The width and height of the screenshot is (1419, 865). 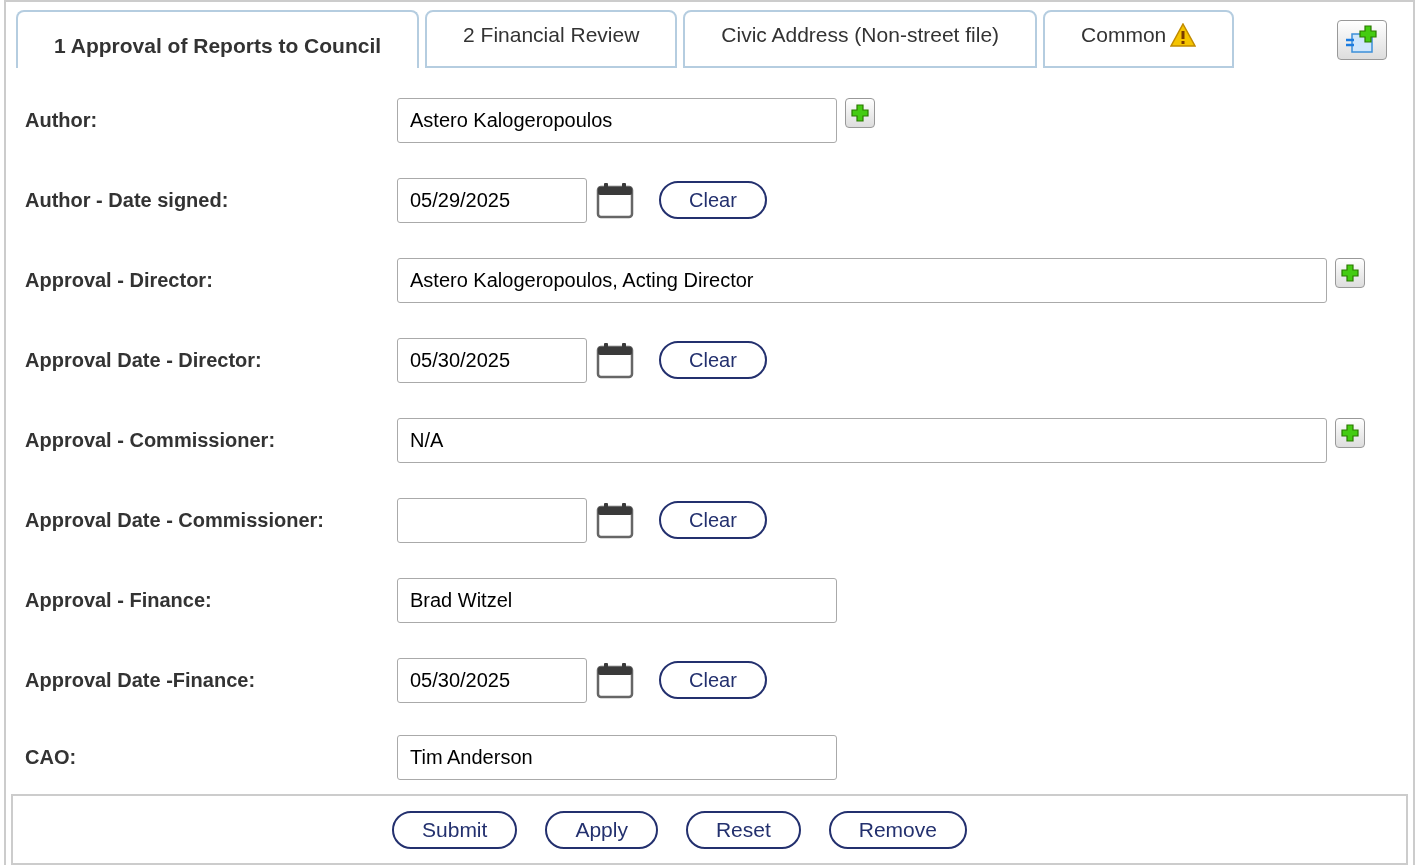 What do you see at coordinates (119, 280) in the screenshot?
I see `field-label: Approval - Director:` at bounding box center [119, 280].